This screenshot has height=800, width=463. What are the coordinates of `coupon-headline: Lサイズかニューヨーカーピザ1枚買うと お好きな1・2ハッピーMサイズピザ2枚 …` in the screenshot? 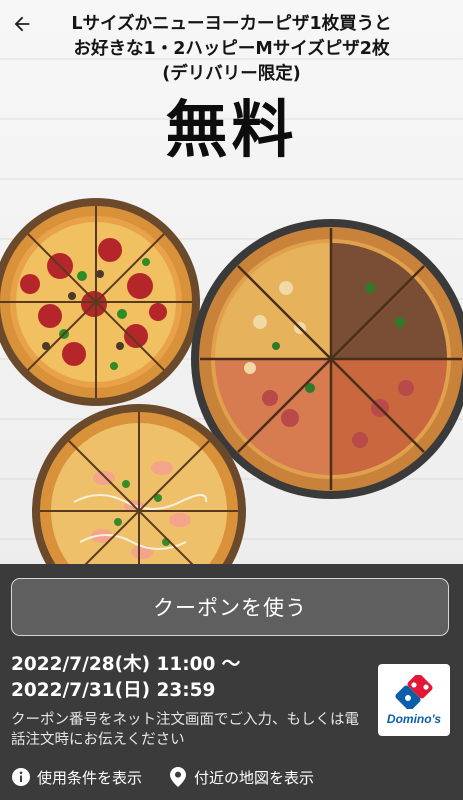 It's located at (231, 49).